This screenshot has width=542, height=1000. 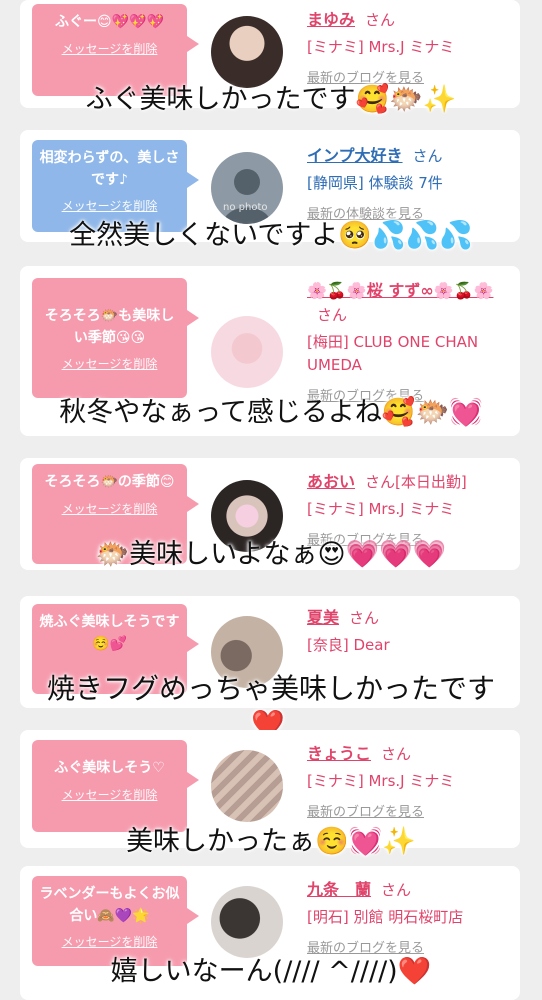 I want to click on message-text: そろそろ🐡の季節😊, so click(x=109, y=482).